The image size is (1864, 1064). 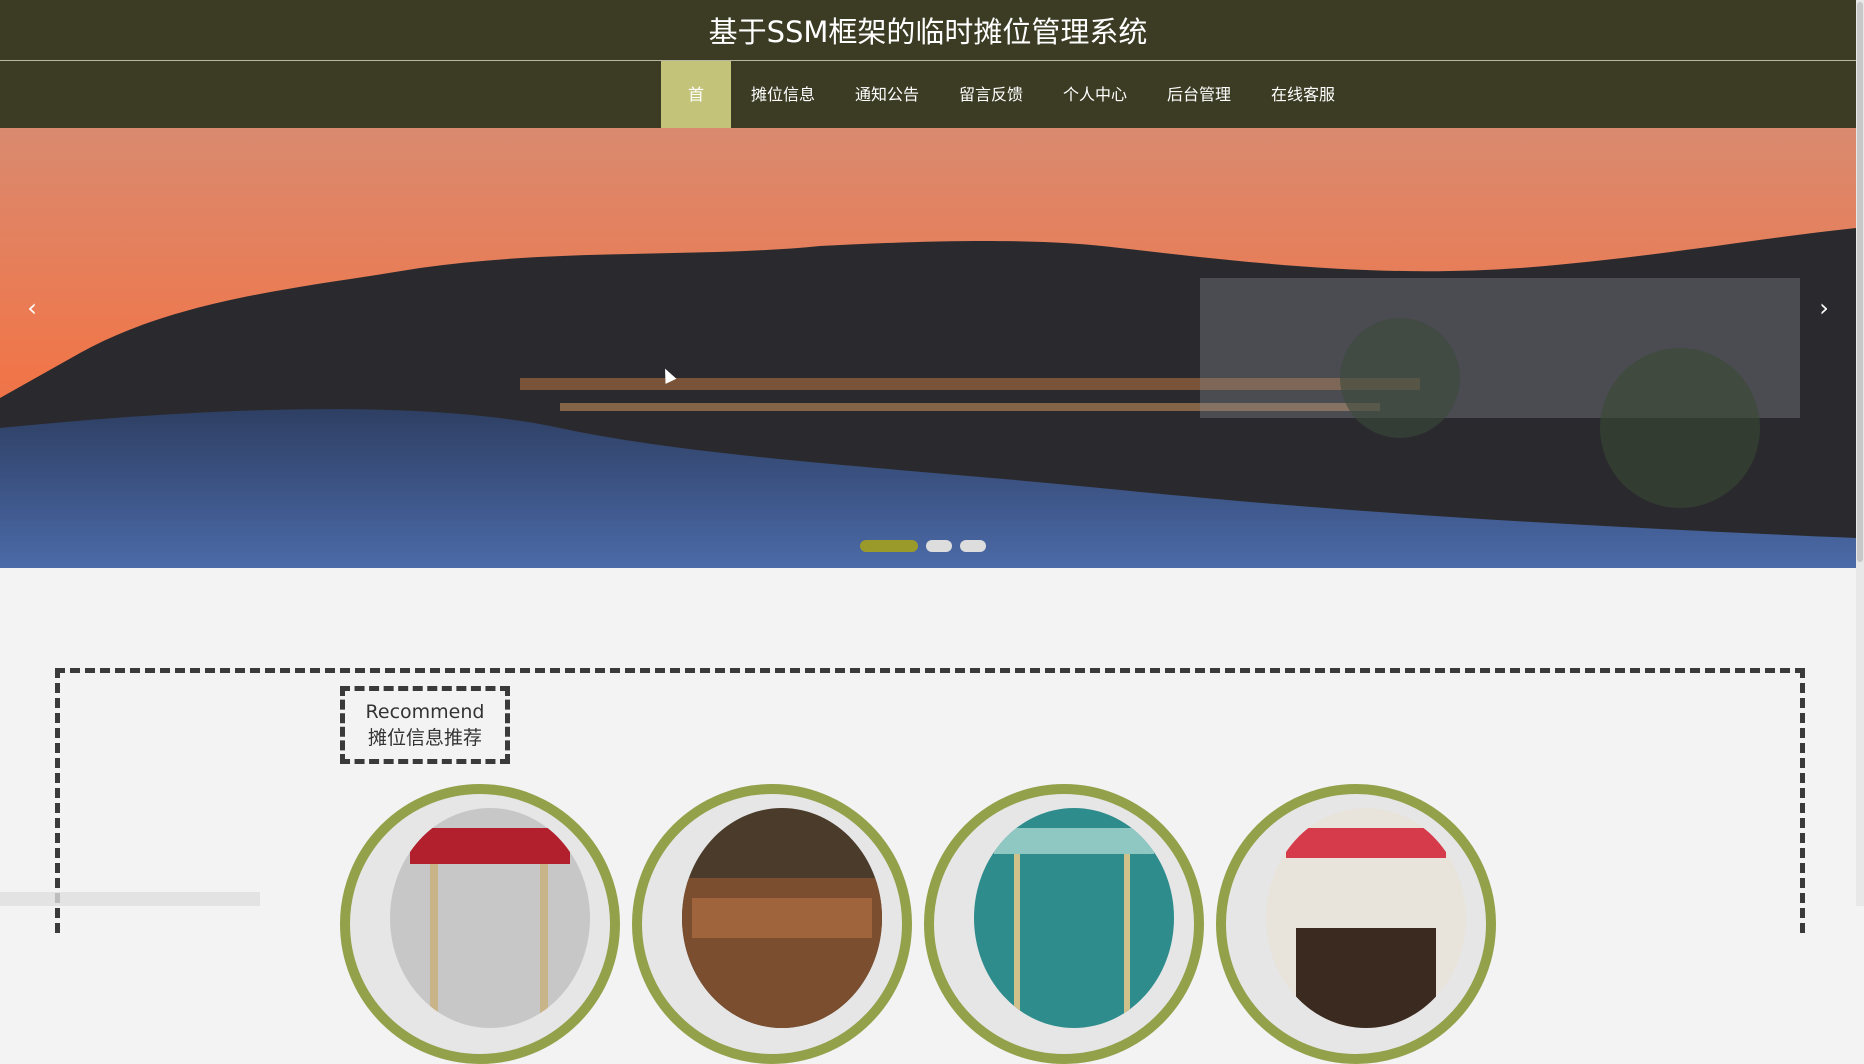 What do you see at coordinates (130, 899) in the screenshot?
I see `status-strip` at bounding box center [130, 899].